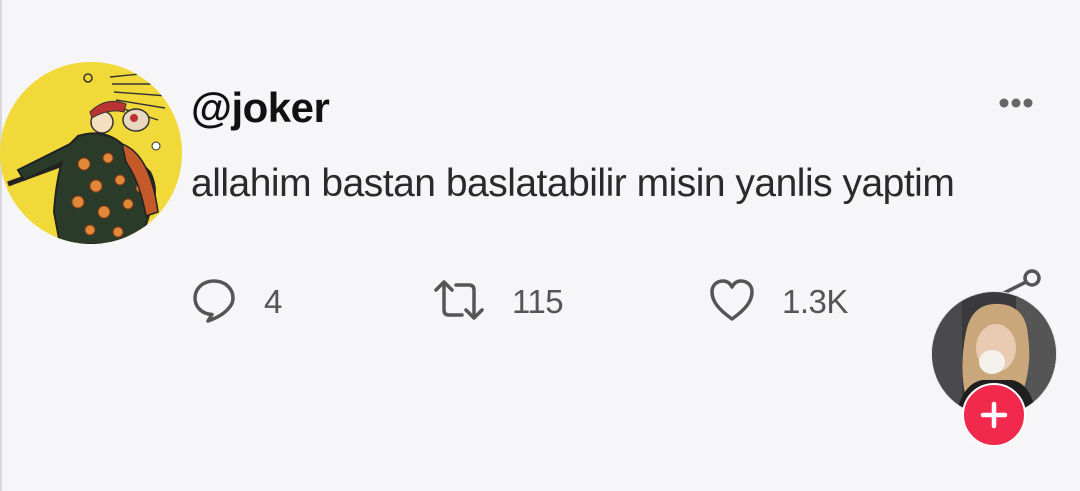 The height and width of the screenshot is (491, 1080). I want to click on like-action: 1.3K, so click(778, 302).